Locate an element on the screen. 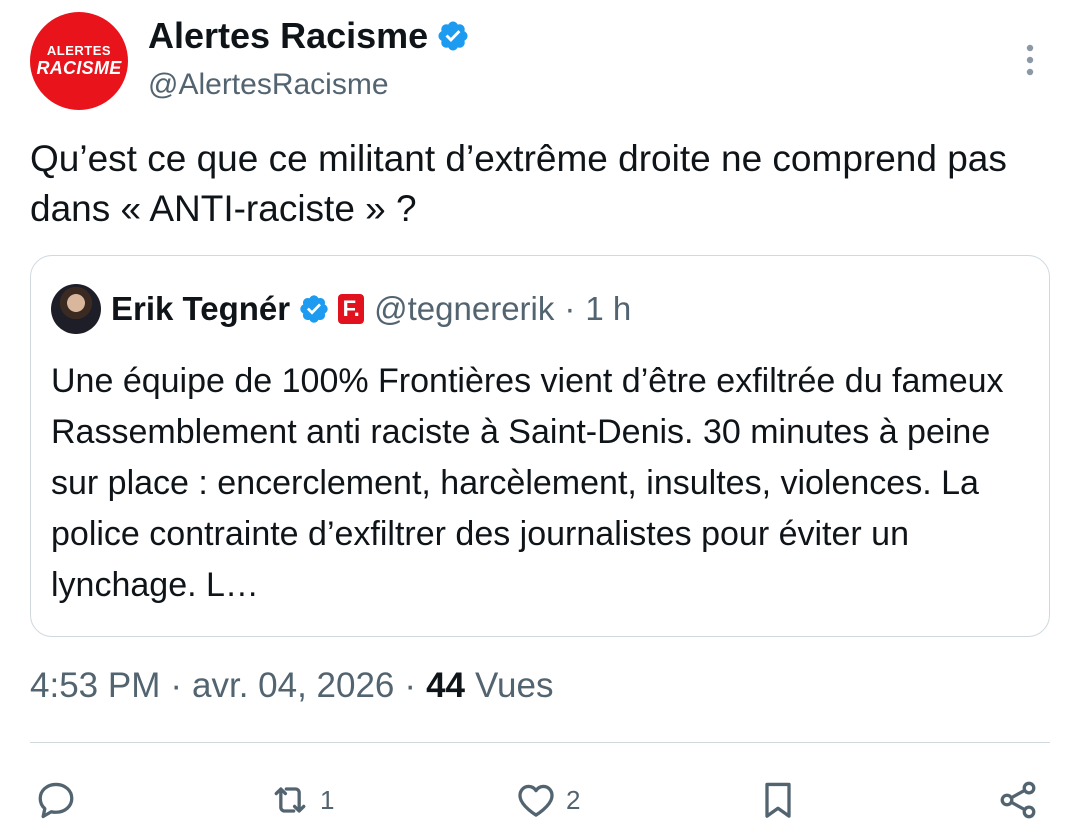 The image size is (1079, 832). reply-button is located at coordinates (56, 800).